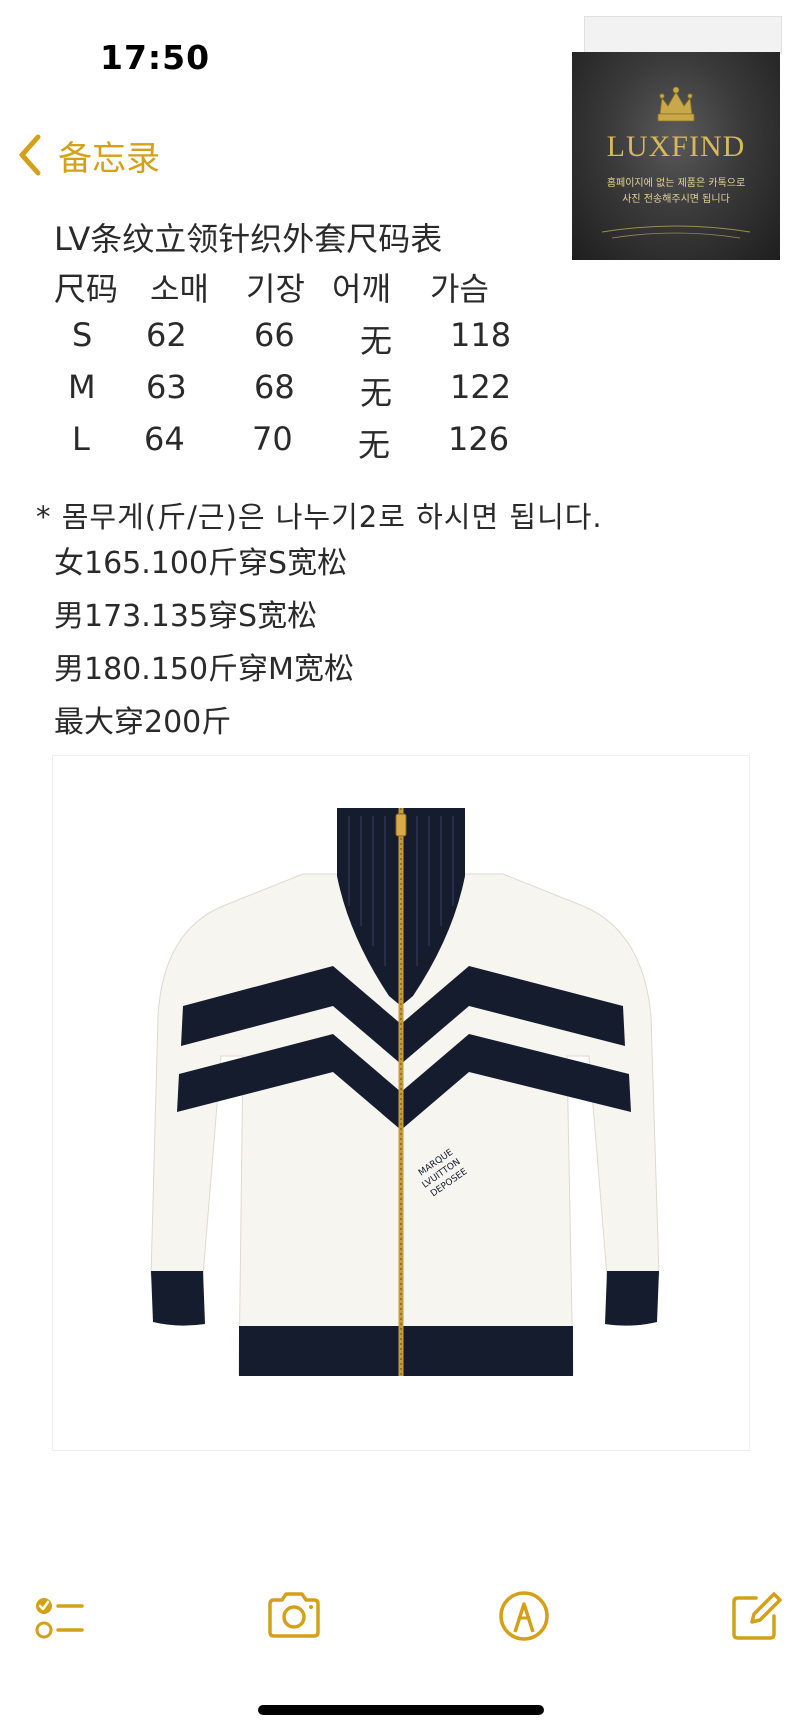  I want to click on table-header: 기장, so click(275, 289).